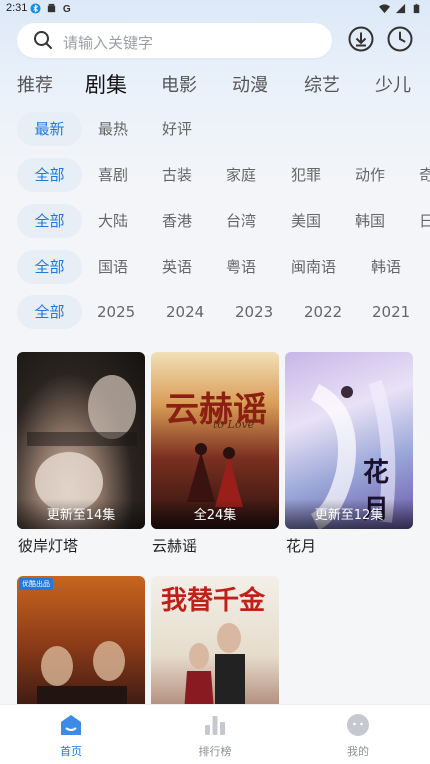  Describe the element at coordinates (35, 8) in the screenshot. I see `bluetooth-icon` at that location.